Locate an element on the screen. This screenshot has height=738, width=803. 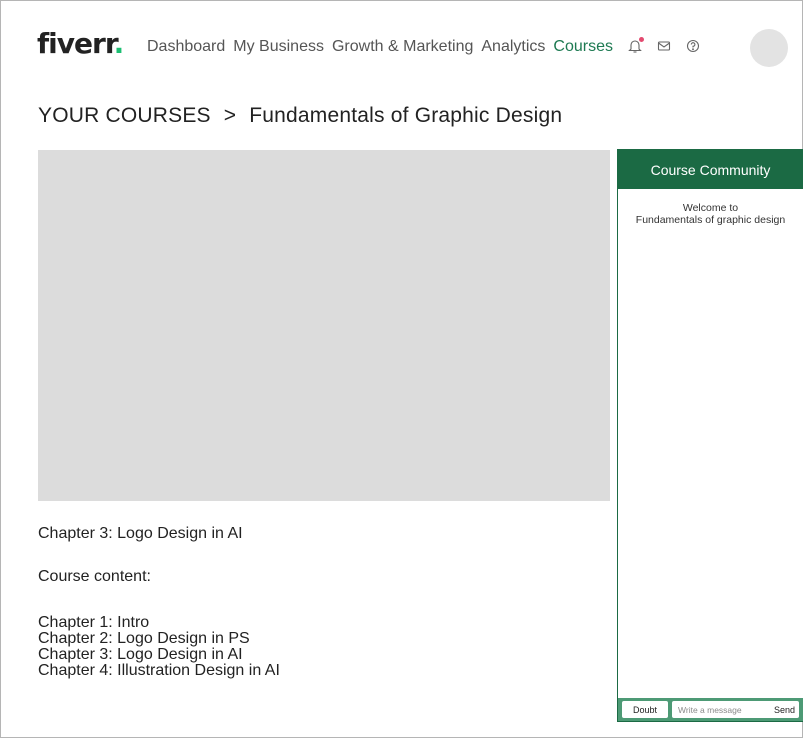
nav-growth-marketing: Growth & Marketing is located at coordinates (402, 47).